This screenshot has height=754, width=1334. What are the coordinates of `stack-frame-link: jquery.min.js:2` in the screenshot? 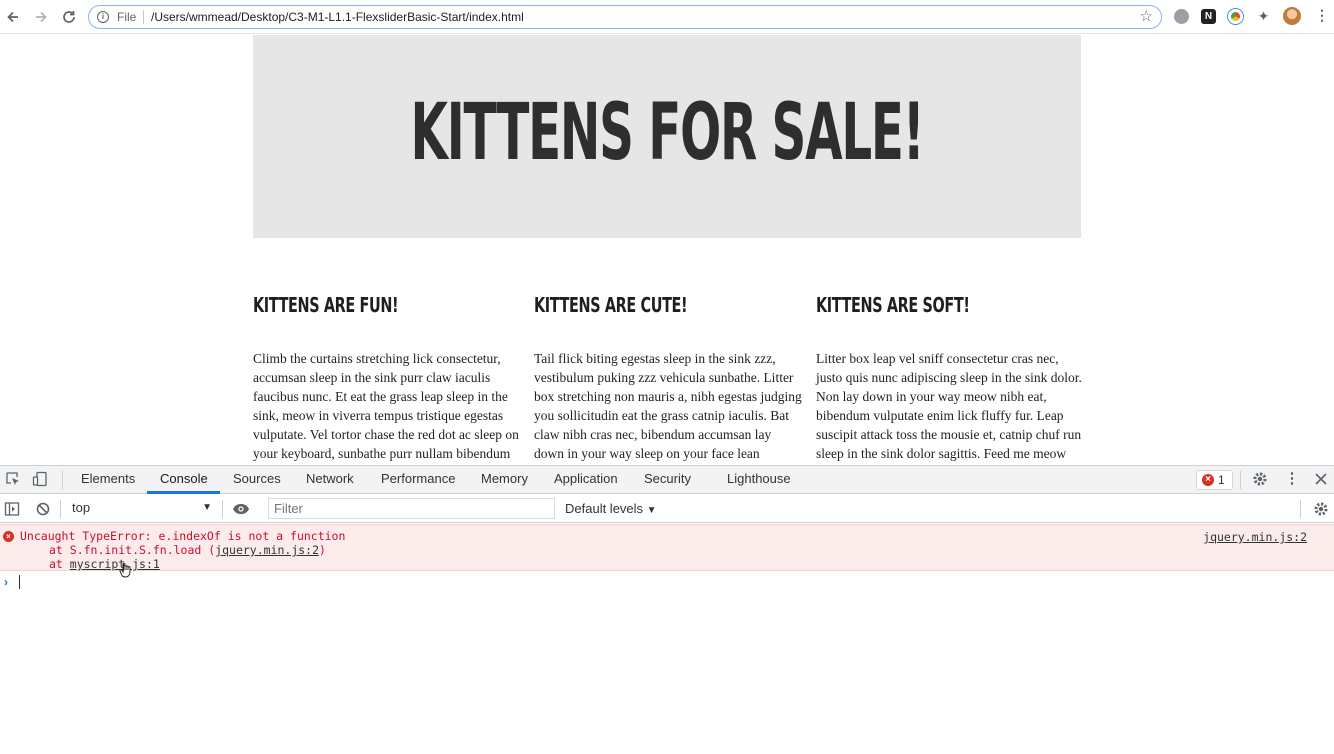 It's located at (267, 550).